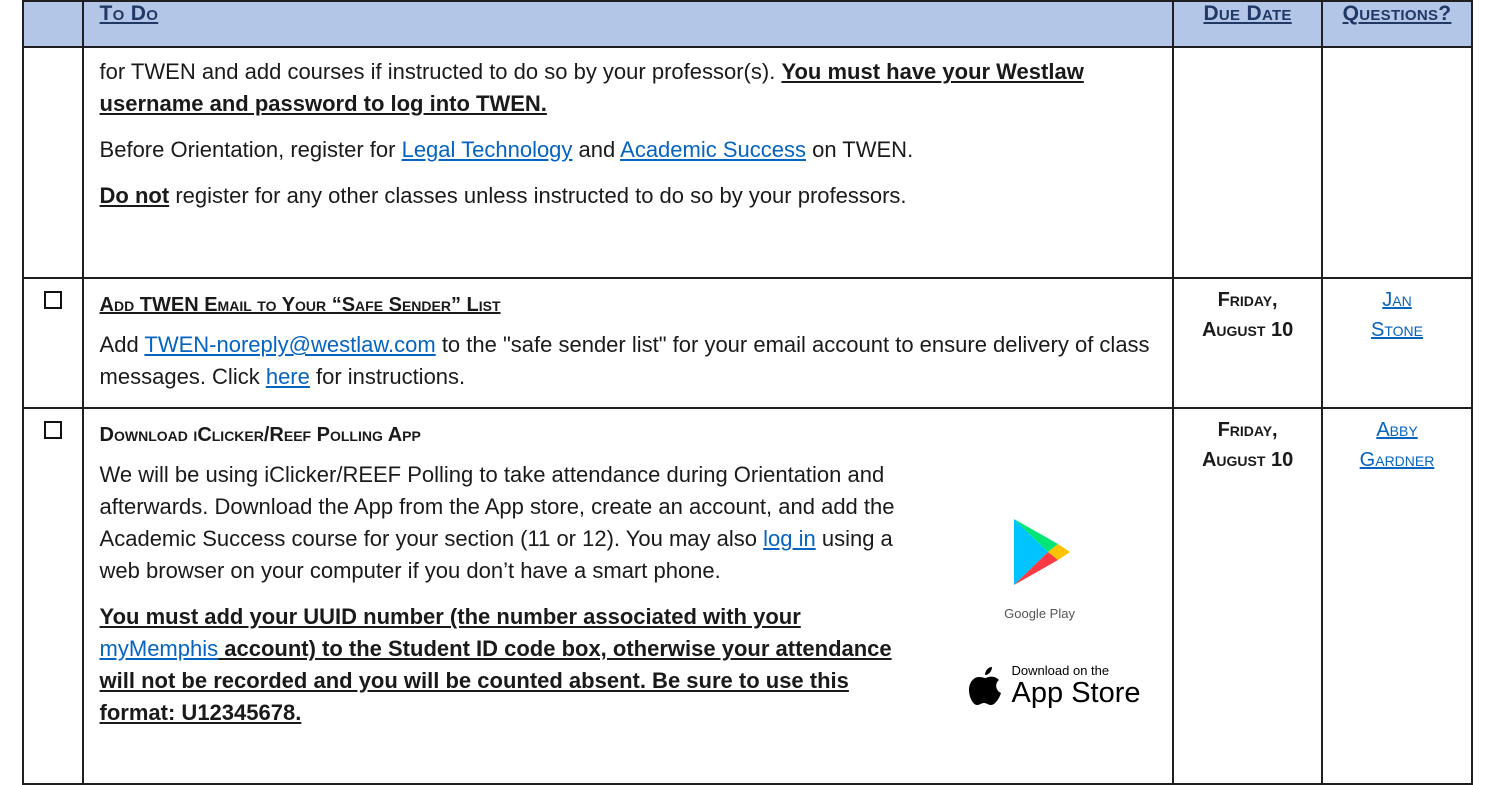  I want to click on header-todo: To Do, so click(628, 24).